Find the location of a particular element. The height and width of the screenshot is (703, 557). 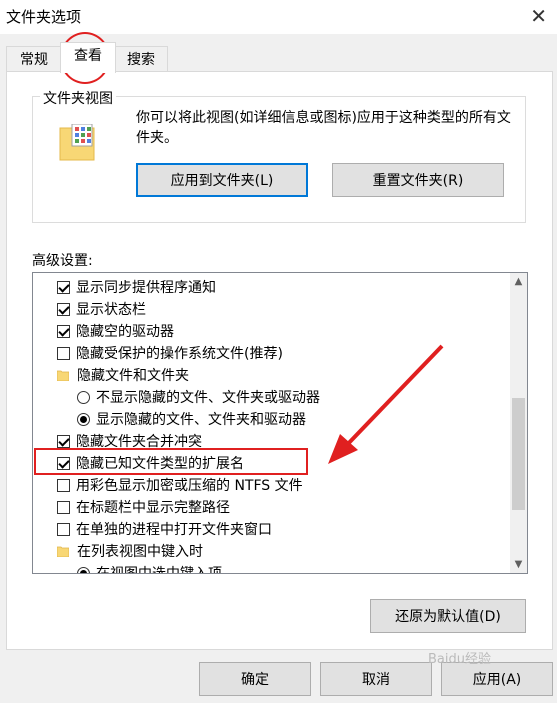

apply-button: 应用(A) is located at coordinates (497, 679).